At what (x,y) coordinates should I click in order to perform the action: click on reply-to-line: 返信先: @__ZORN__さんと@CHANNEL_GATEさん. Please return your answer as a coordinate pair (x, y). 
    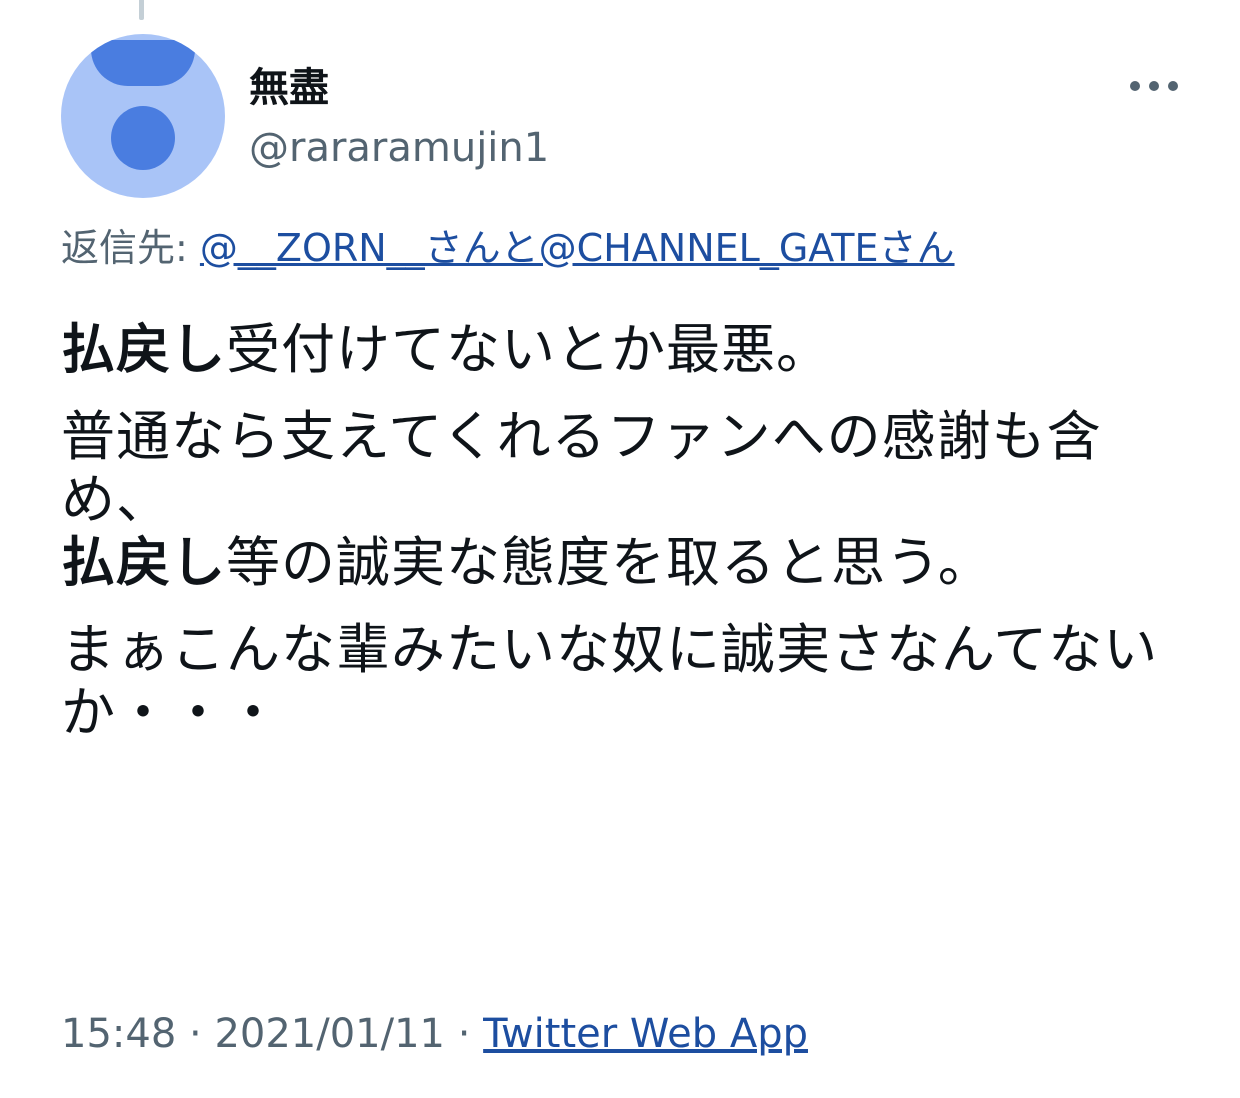
    Looking at the image, I should click on (508, 248).